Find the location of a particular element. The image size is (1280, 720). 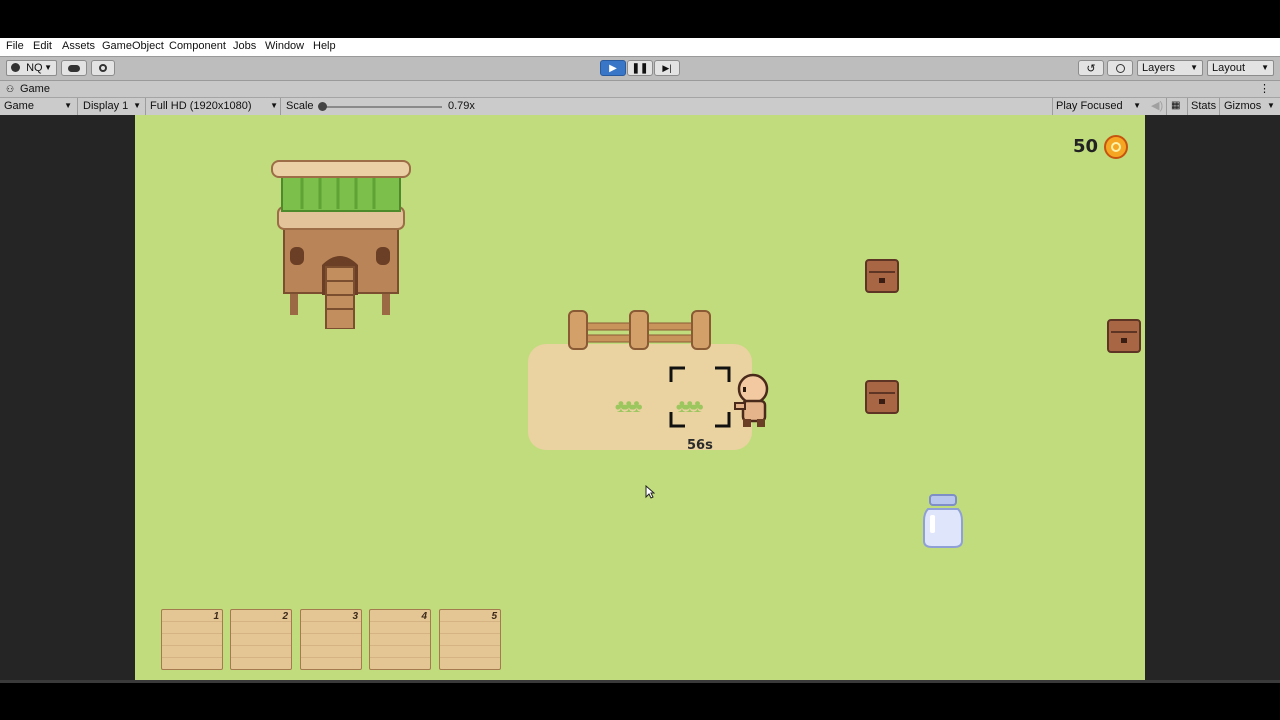

inventory-slot-1: 1 is located at coordinates (192, 639).